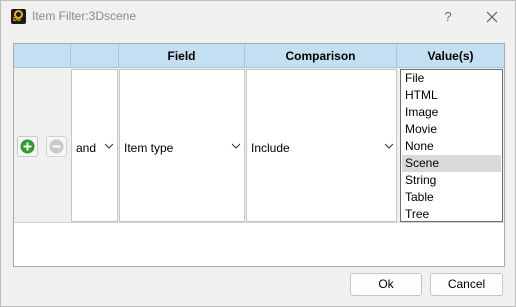 The height and width of the screenshot is (307, 516). Describe the element at coordinates (450, 56) in the screenshot. I see `header-values: Value(s)` at that location.